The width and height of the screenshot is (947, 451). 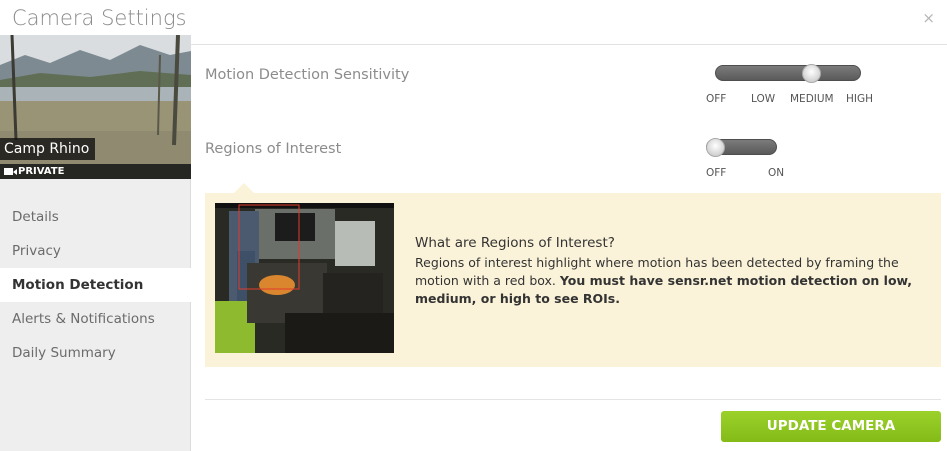 What do you see at coordinates (928, 18) in the screenshot?
I see `close-icon: ×` at bounding box center [928, 18].